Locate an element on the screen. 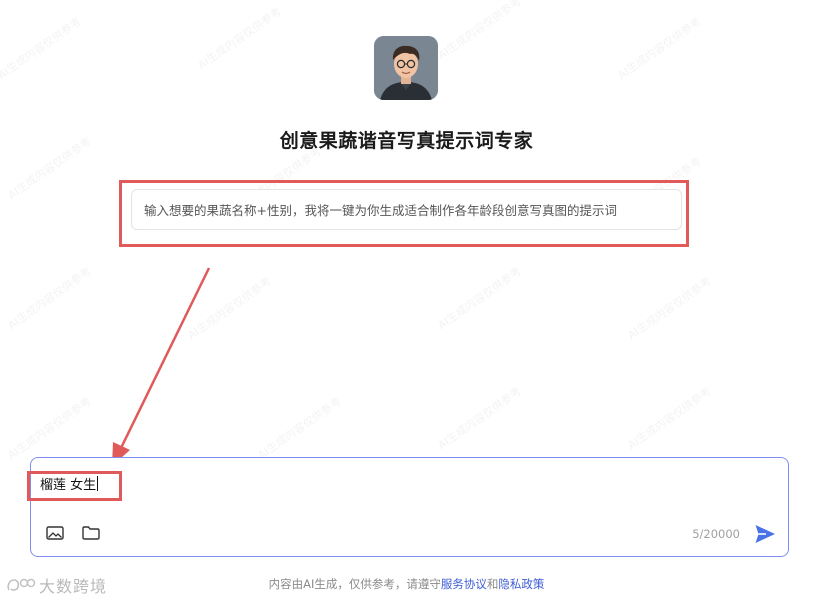  send-button is located at coordinates (765, 534).